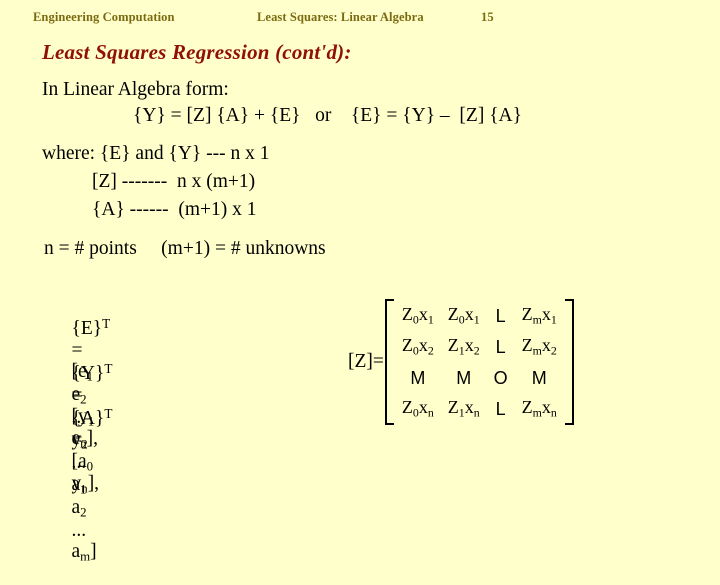  I want to click on header-topic-label: Least Squares: Linear Algebra, so click(340, 17).